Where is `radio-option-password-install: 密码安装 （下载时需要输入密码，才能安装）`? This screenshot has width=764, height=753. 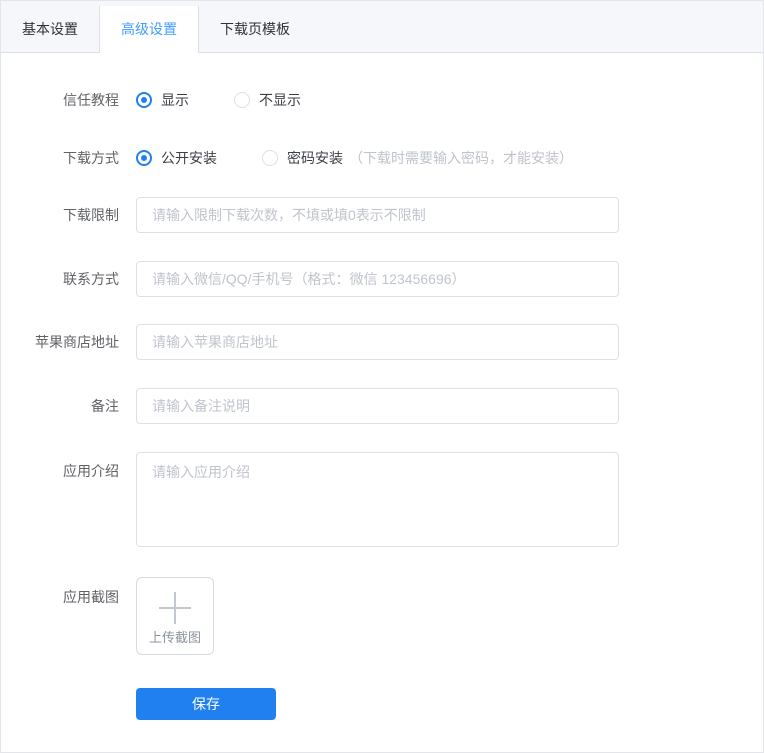
radio-option-password-install: 密码安装 （下载时需要输入密码，才能安装） is located at coordinates (417, 158).